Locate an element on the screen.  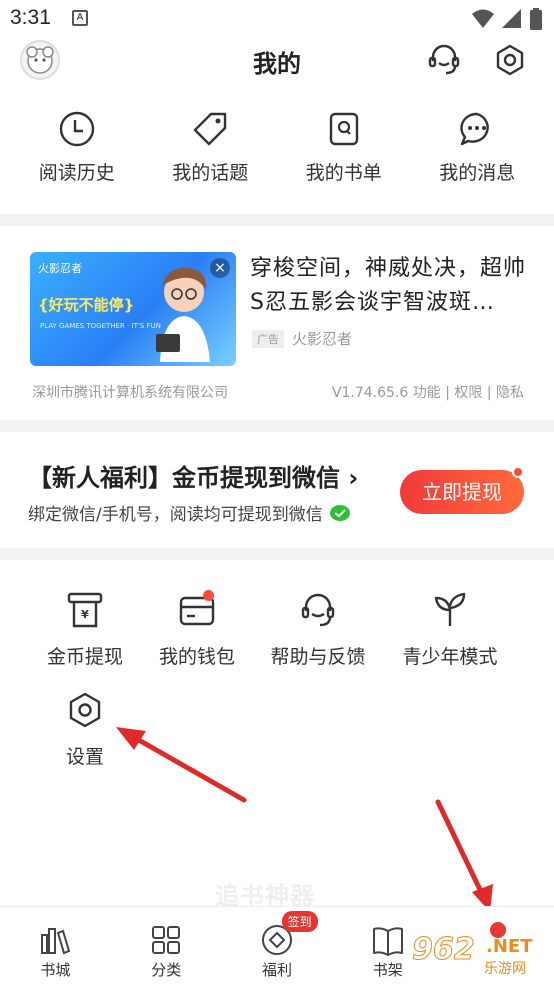
logo-962: 962 is located at coordinates (444, 950).